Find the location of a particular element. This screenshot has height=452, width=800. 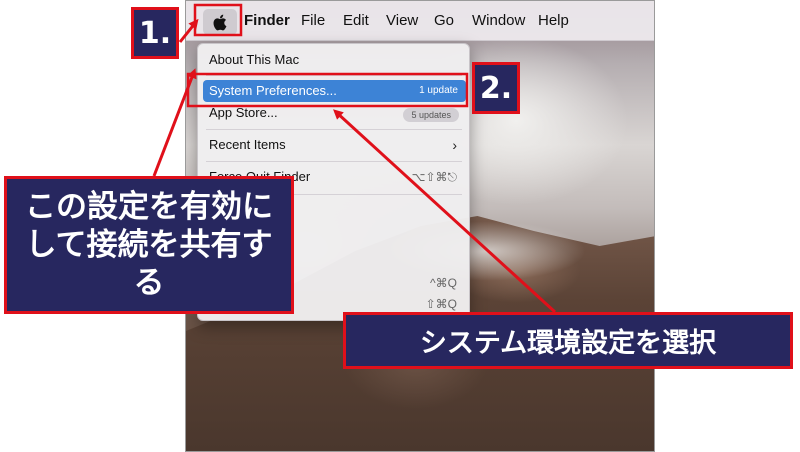

step-2-callout: 2. is located at coordinates (496, 88).